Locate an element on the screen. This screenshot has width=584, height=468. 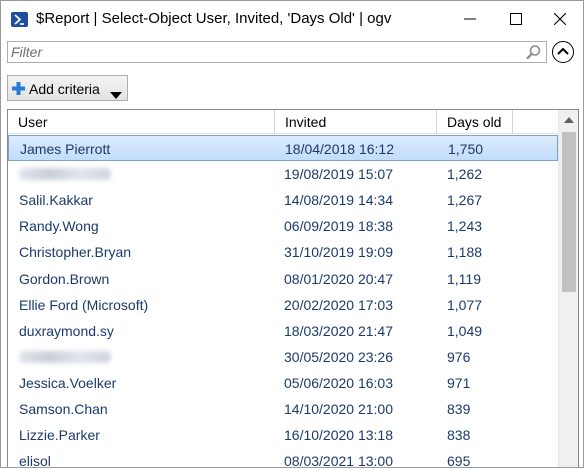
vertical-scrollbar is located at coordinates (568, 288).